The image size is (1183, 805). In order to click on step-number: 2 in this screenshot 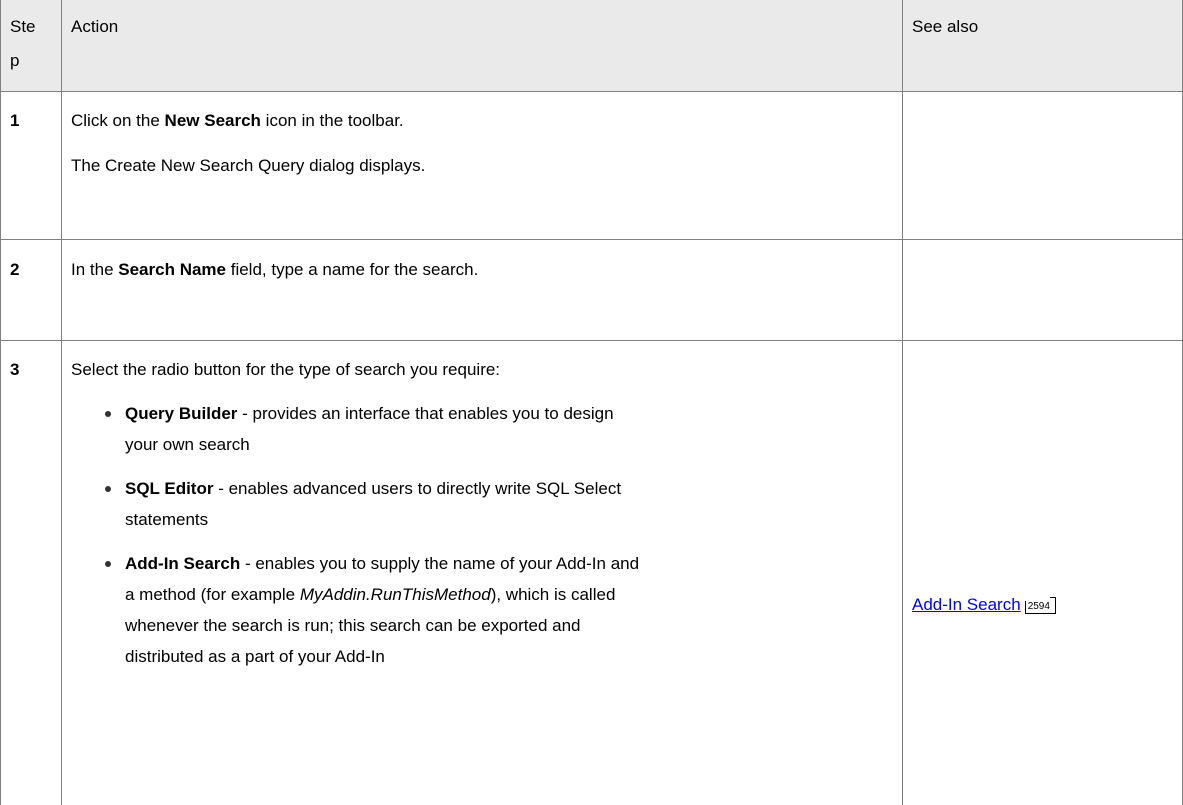, I will do `click(15, 269)`.